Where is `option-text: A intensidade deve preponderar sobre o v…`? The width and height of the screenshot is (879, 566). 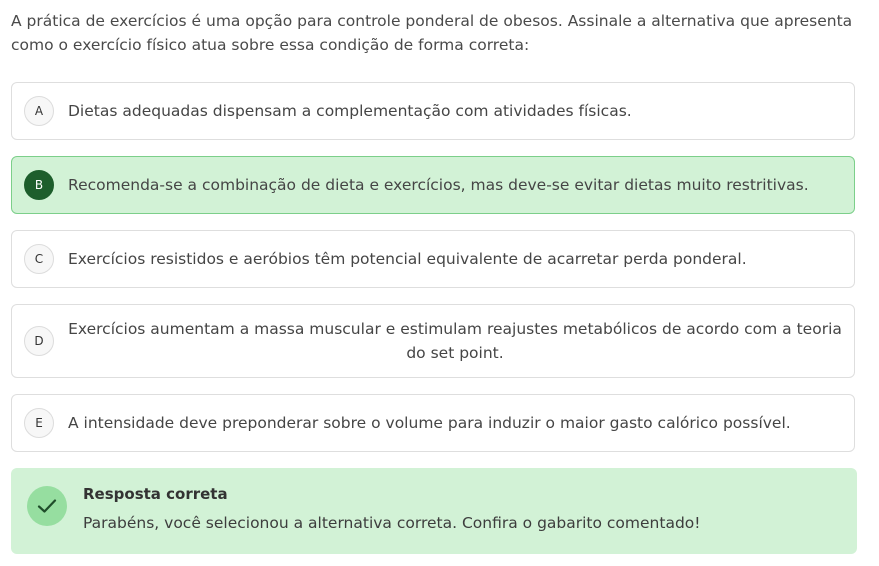
option-text: A intensidade deve preponderar sobre o v… is located at coordinates (429, 423).